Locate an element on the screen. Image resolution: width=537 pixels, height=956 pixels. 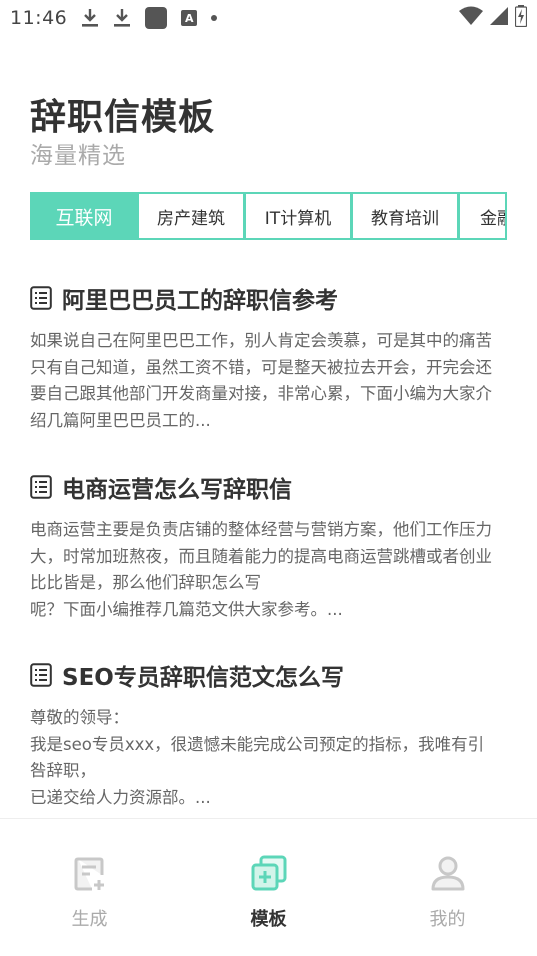
status-time: 11:46 is located at coordinates (39, 18).